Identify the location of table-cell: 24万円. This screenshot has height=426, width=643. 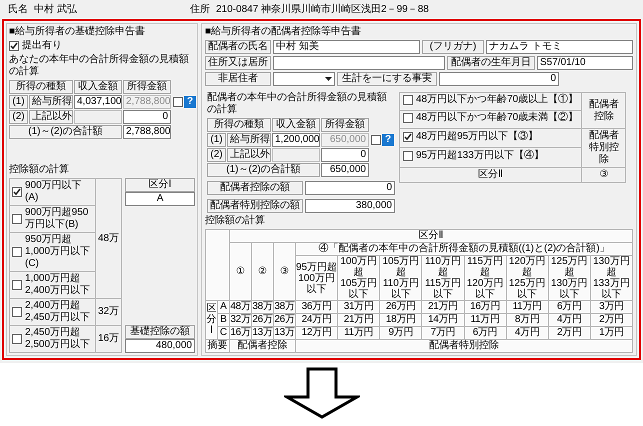
(317, 320).